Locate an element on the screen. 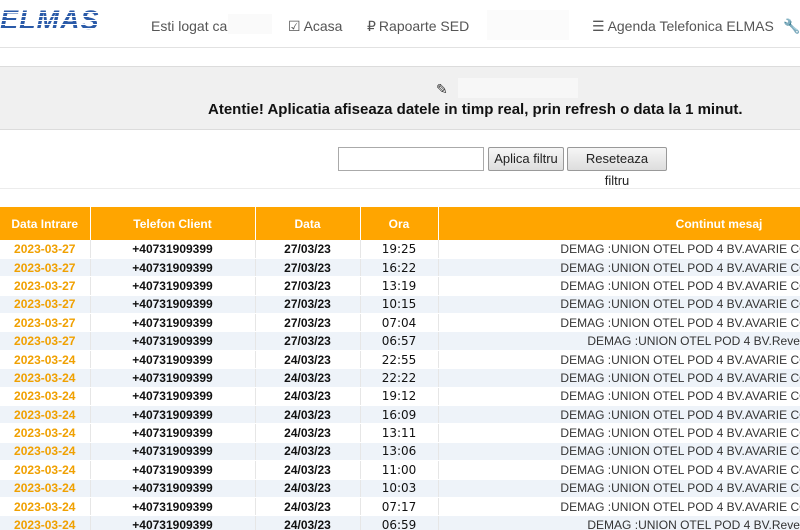 This screenshot has width=800, height=530. nav-blank-area is located at coordinates (528, 25).